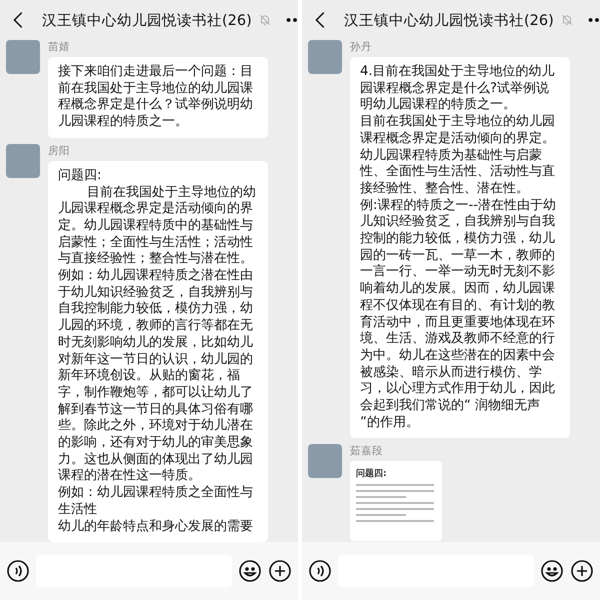  Describe the element at coordinates (458, 89) in the screenshot. I see `message-text: 4.目前在我国处于主导地位的幼儿园课程概念界定是什么?试举例说明幼儿园课程的特质之一。` at that location.